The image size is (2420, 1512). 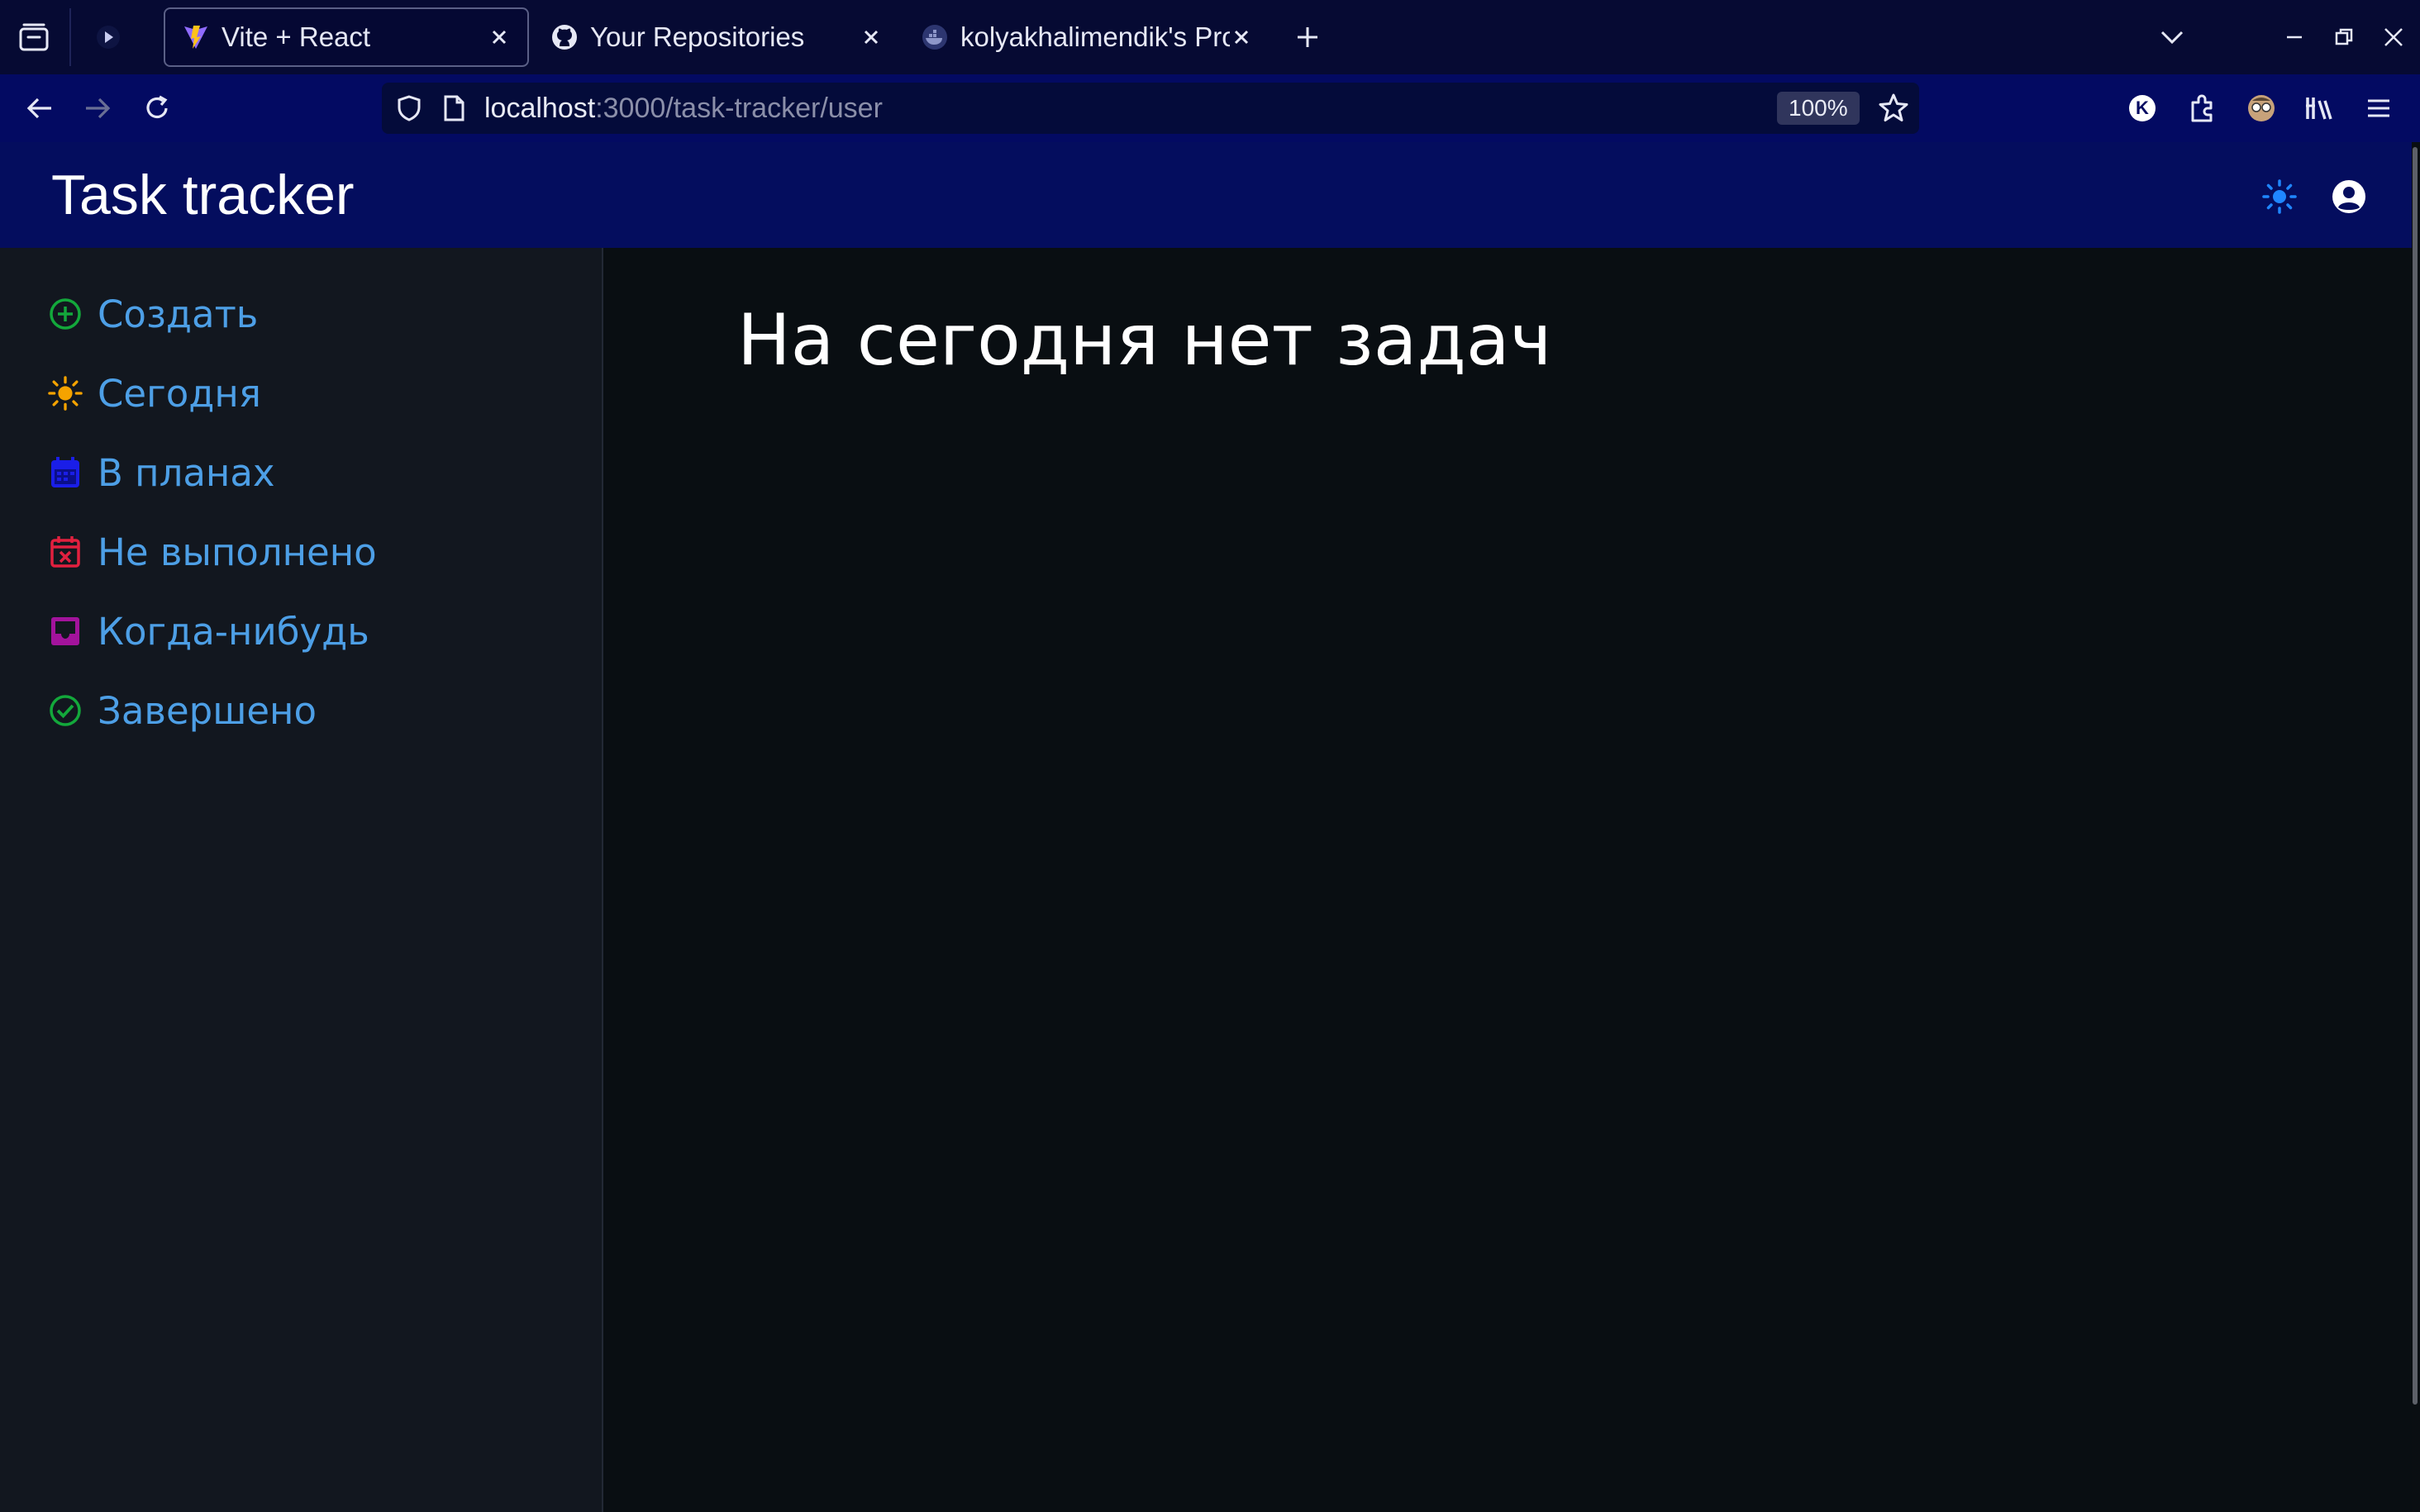 I want to click on minimize-icon, so click(x=2294, y=37).